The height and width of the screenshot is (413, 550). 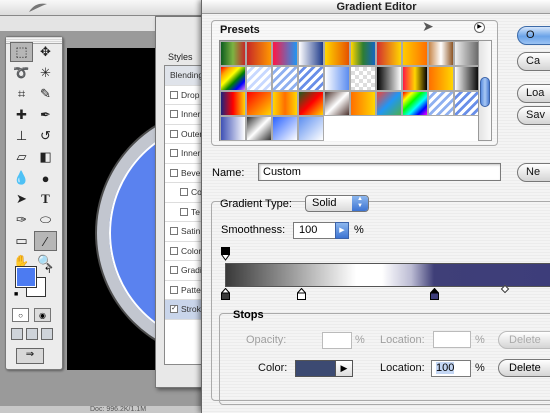 What do you see at coordinates (344, 368) in the screenshot?
I see `color-menu-arrow-icon: ▶` at bounding box center [344, 368].